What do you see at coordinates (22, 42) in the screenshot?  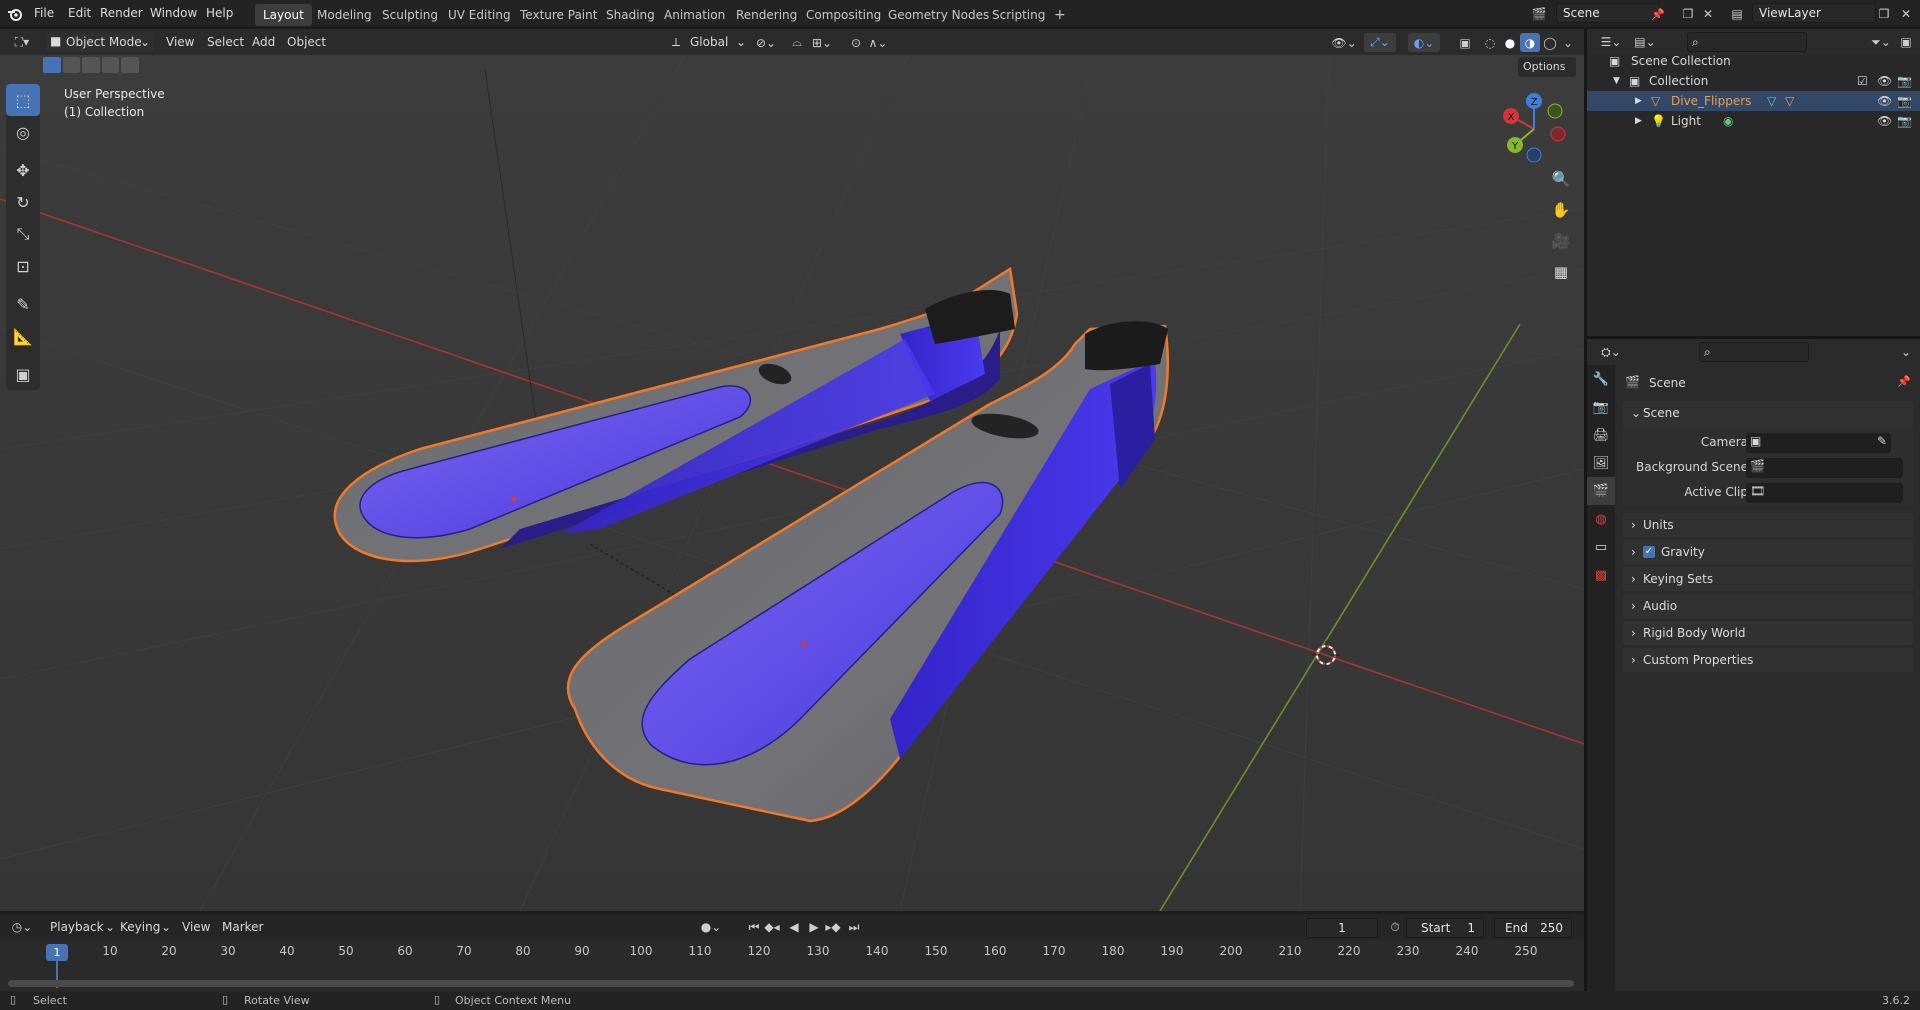 I see `editor-type-icon: ⛶▾` at bounding box center [22, 42].